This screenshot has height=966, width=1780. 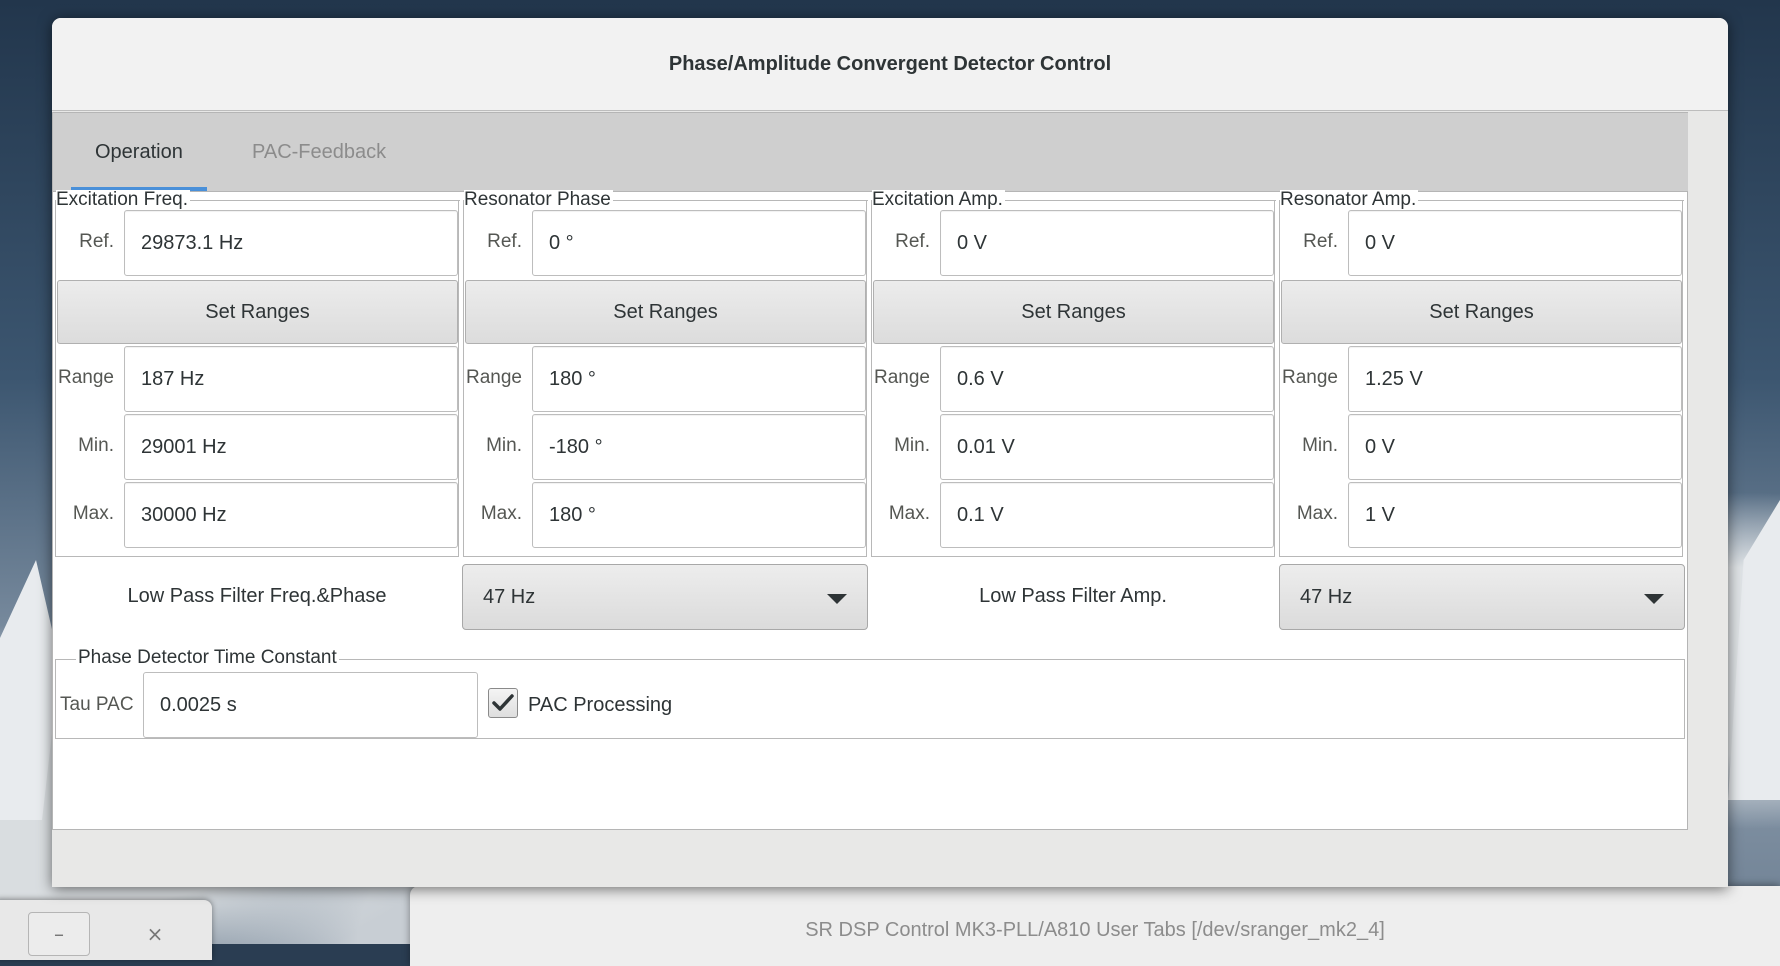 I want to click on min-row: Min. -180 °, so click(x=665, y=446).